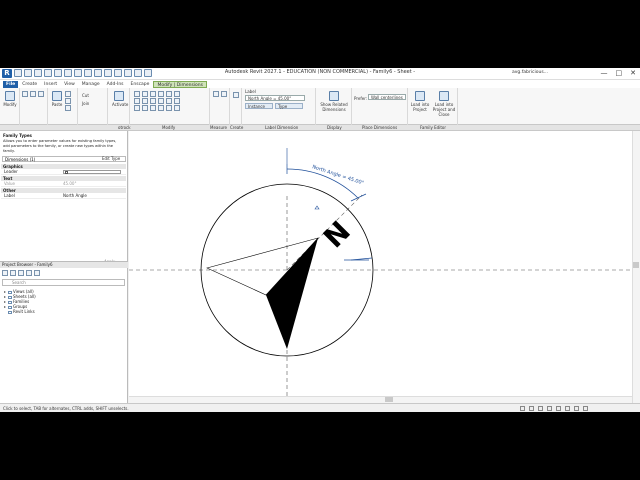 This screenshot has width=640, height=480. Describe the element at coordinates (338, 175) in the screenshot. I see `dimension-label: North Angle = 45.00°` at that location.